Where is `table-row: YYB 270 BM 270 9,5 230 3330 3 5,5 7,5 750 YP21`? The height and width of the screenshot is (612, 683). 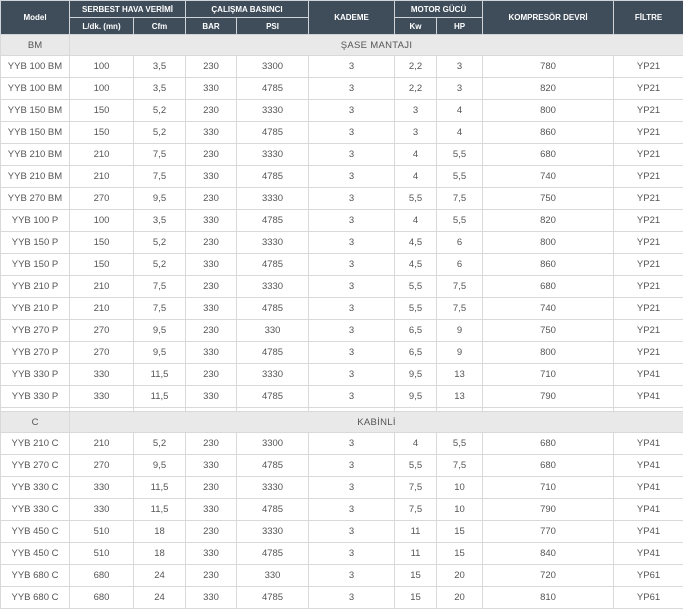 table-row: YYB 270 BM 270 9,5 230 3330 3 5,5 7,5 750 YP21 is located at coordinates (341, 198).